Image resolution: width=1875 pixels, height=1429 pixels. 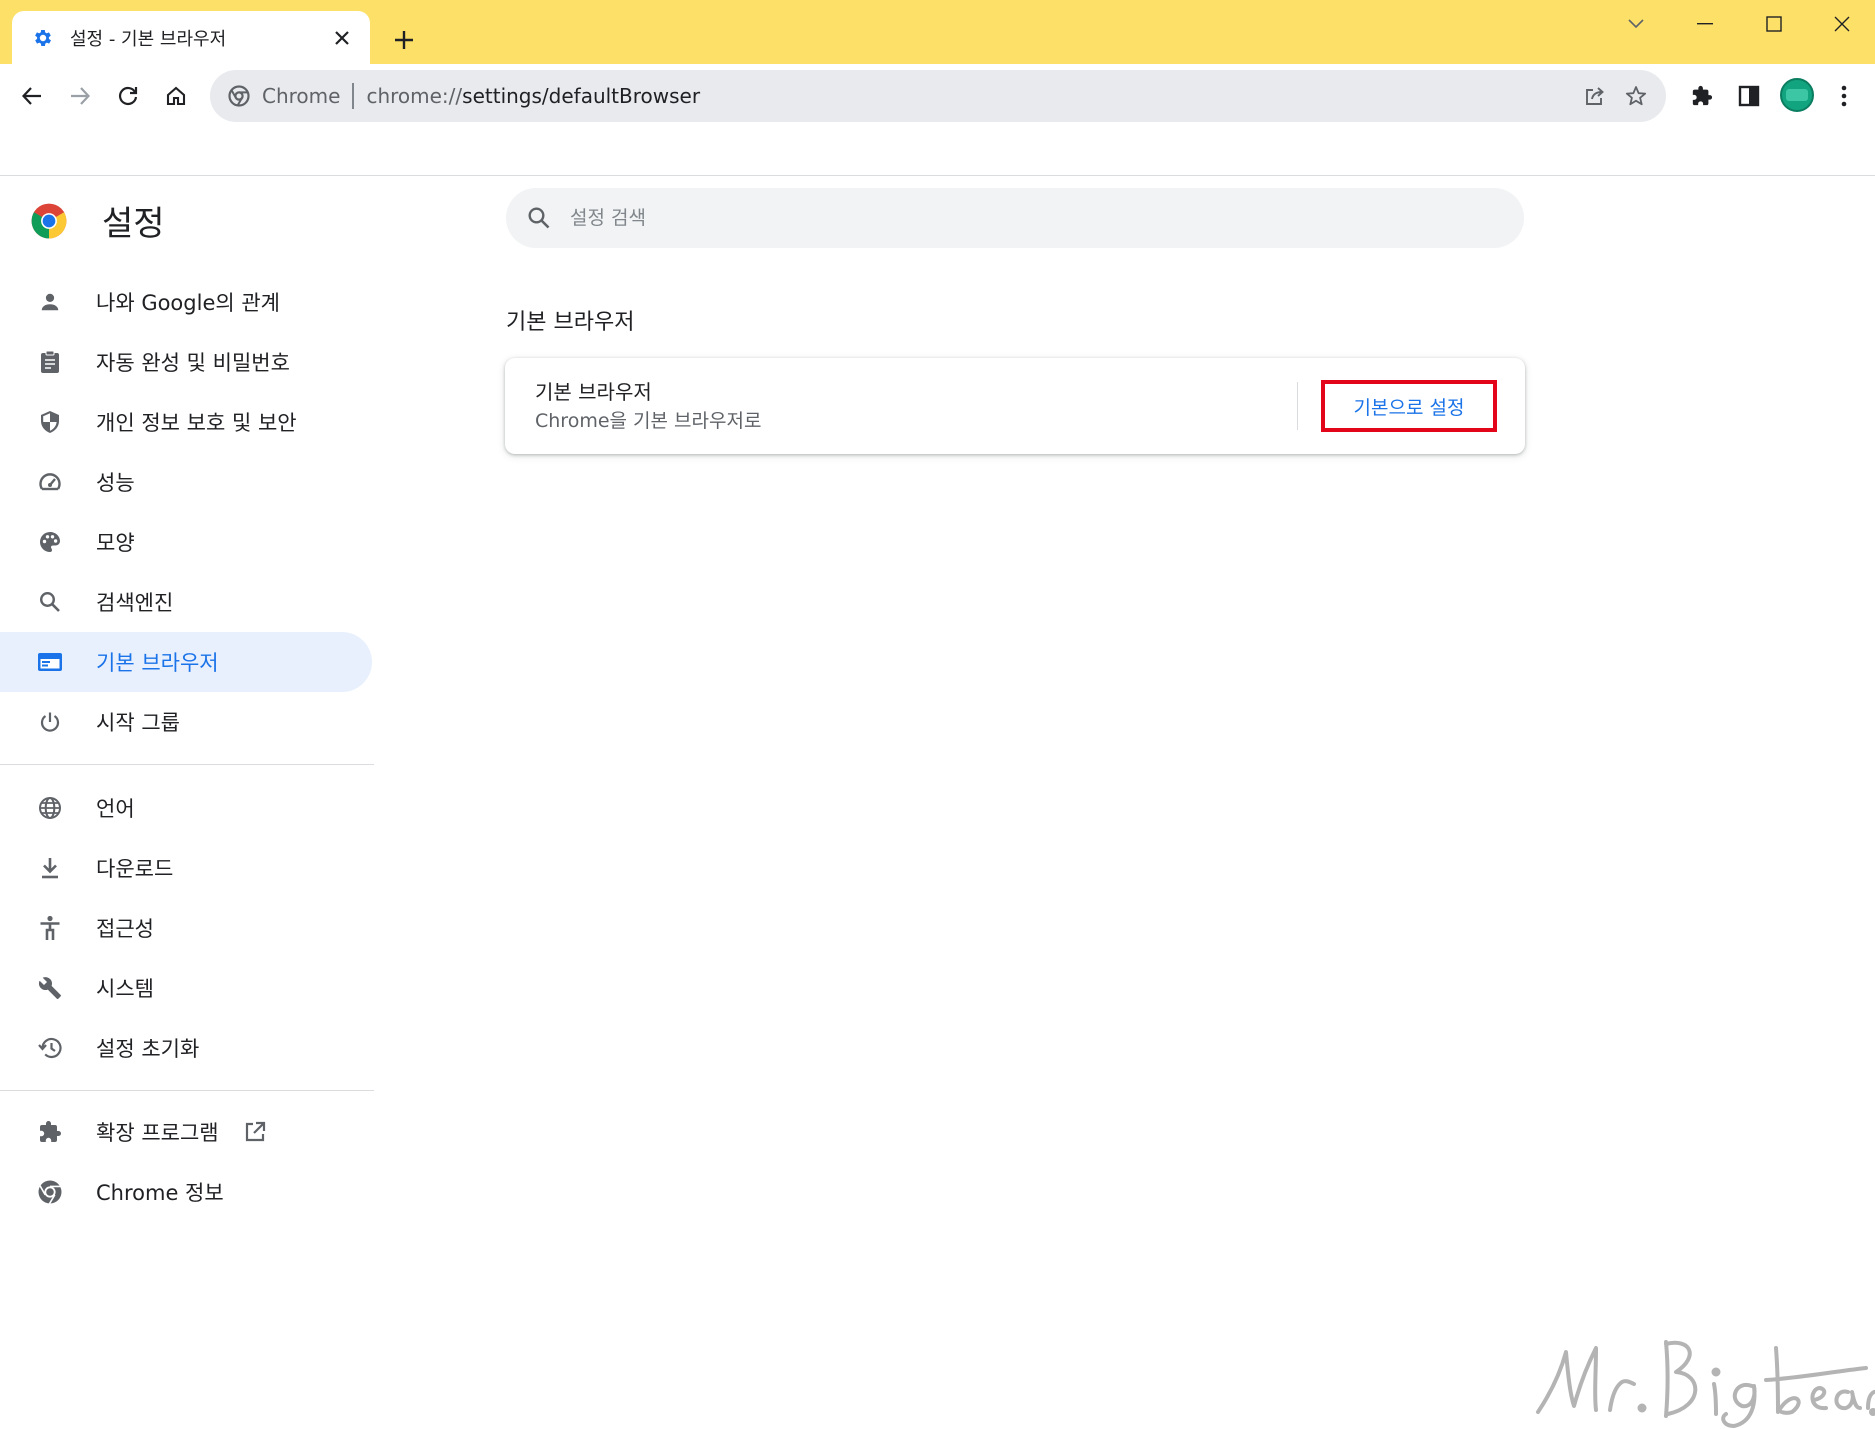 What do you see at coordinates (32, 96) in the screenshot?
I see `back-button` at bounding box center [32, 96].